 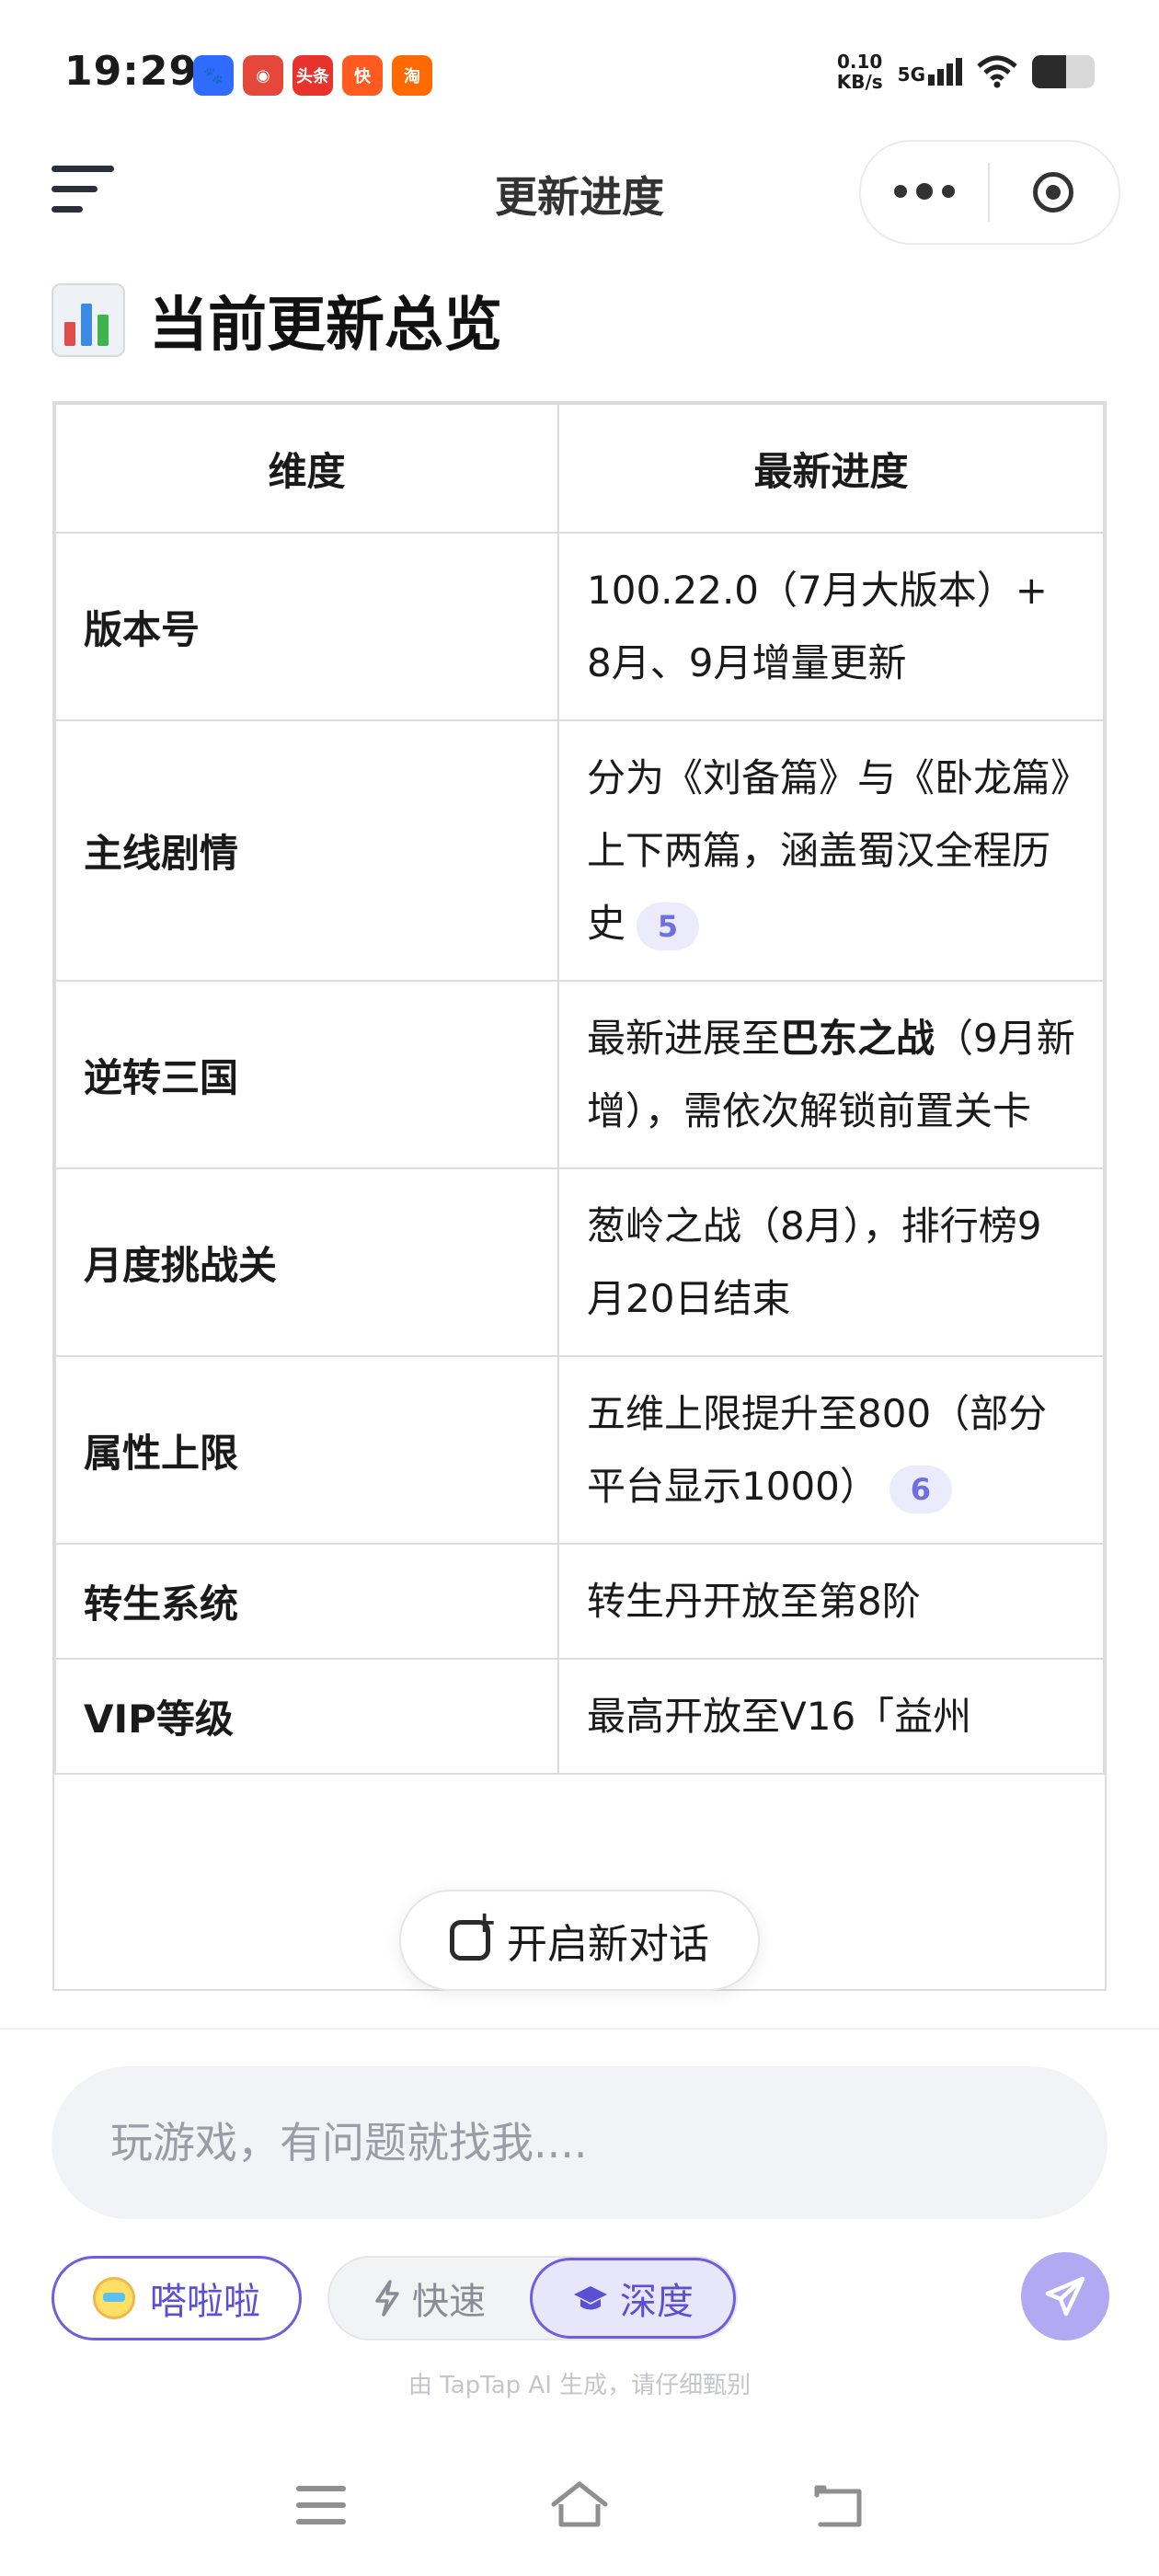 I want to click on system-navigation-bar, so click(x=579, y=2511).